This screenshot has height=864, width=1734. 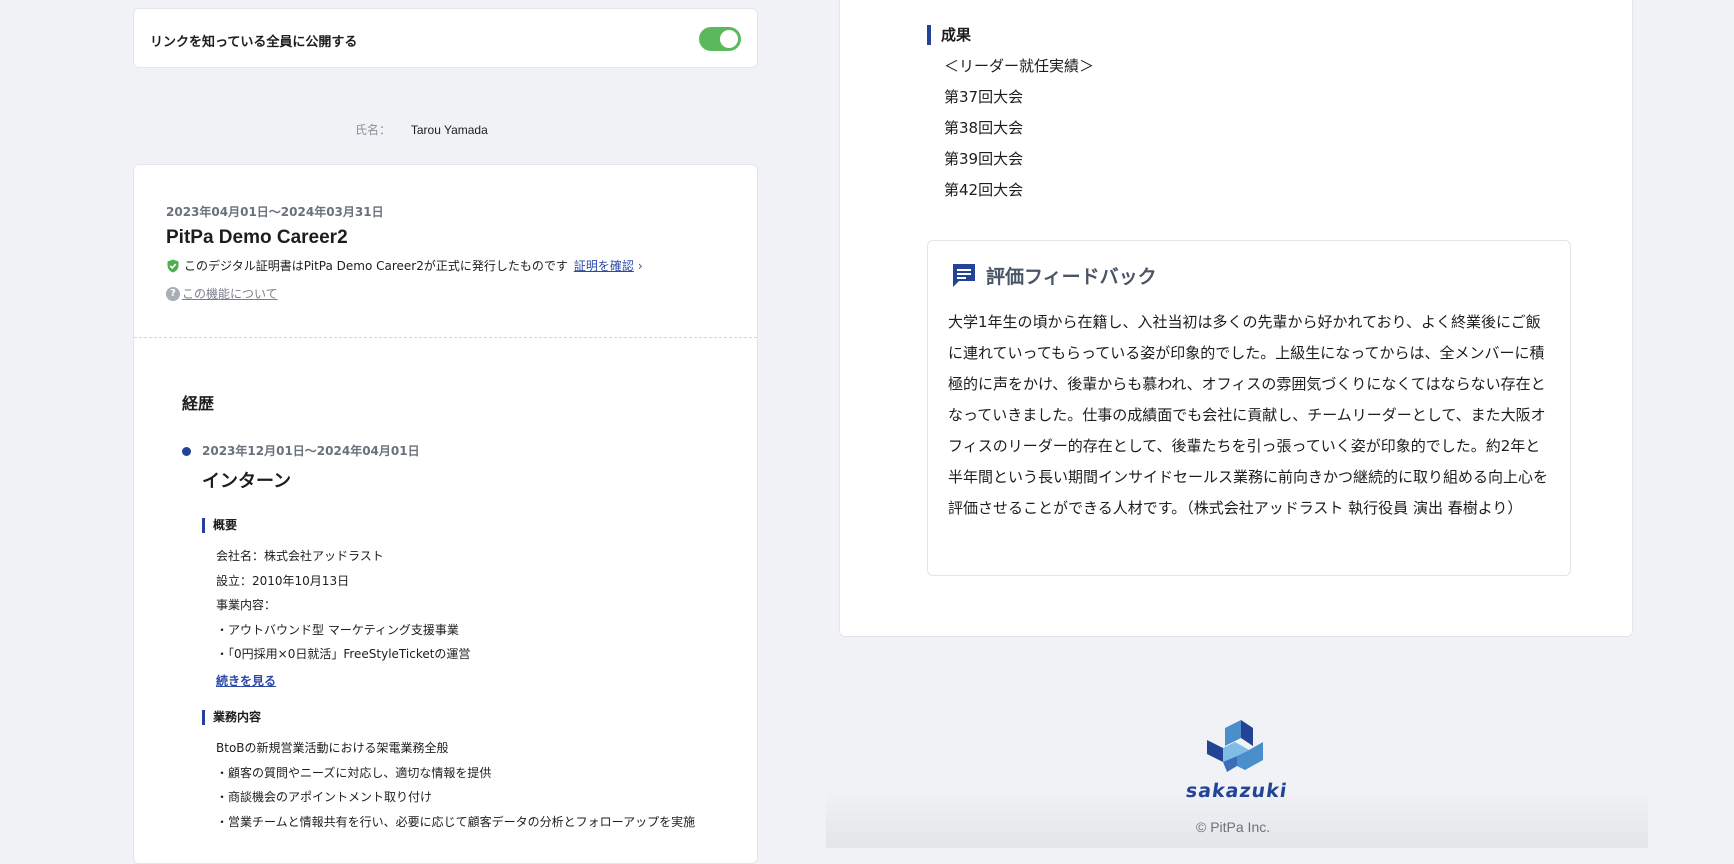 I want to click on name-value: Tarou Yamada, so click(x=449, y=130).